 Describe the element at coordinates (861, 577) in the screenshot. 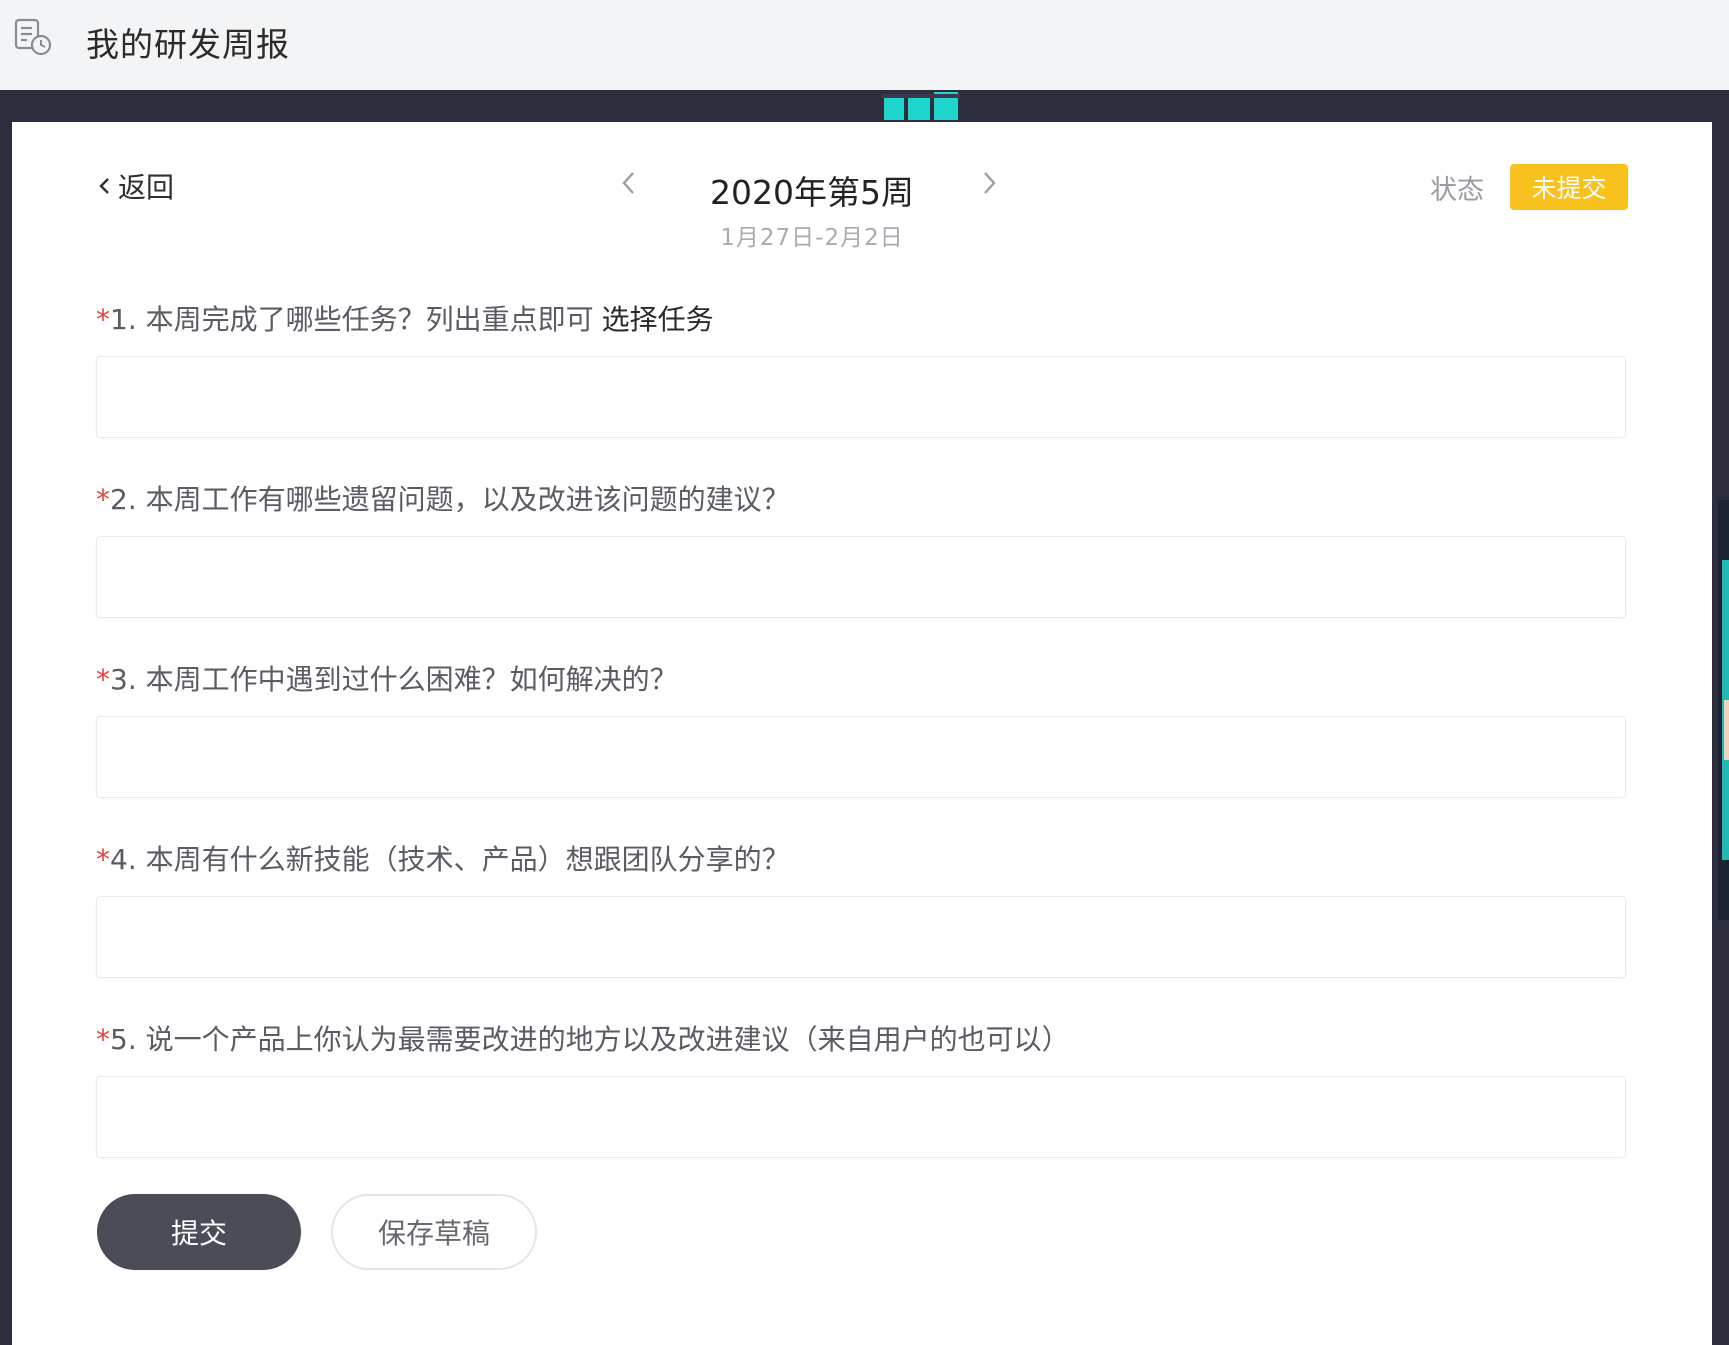

I see `question-2-input` at that location.